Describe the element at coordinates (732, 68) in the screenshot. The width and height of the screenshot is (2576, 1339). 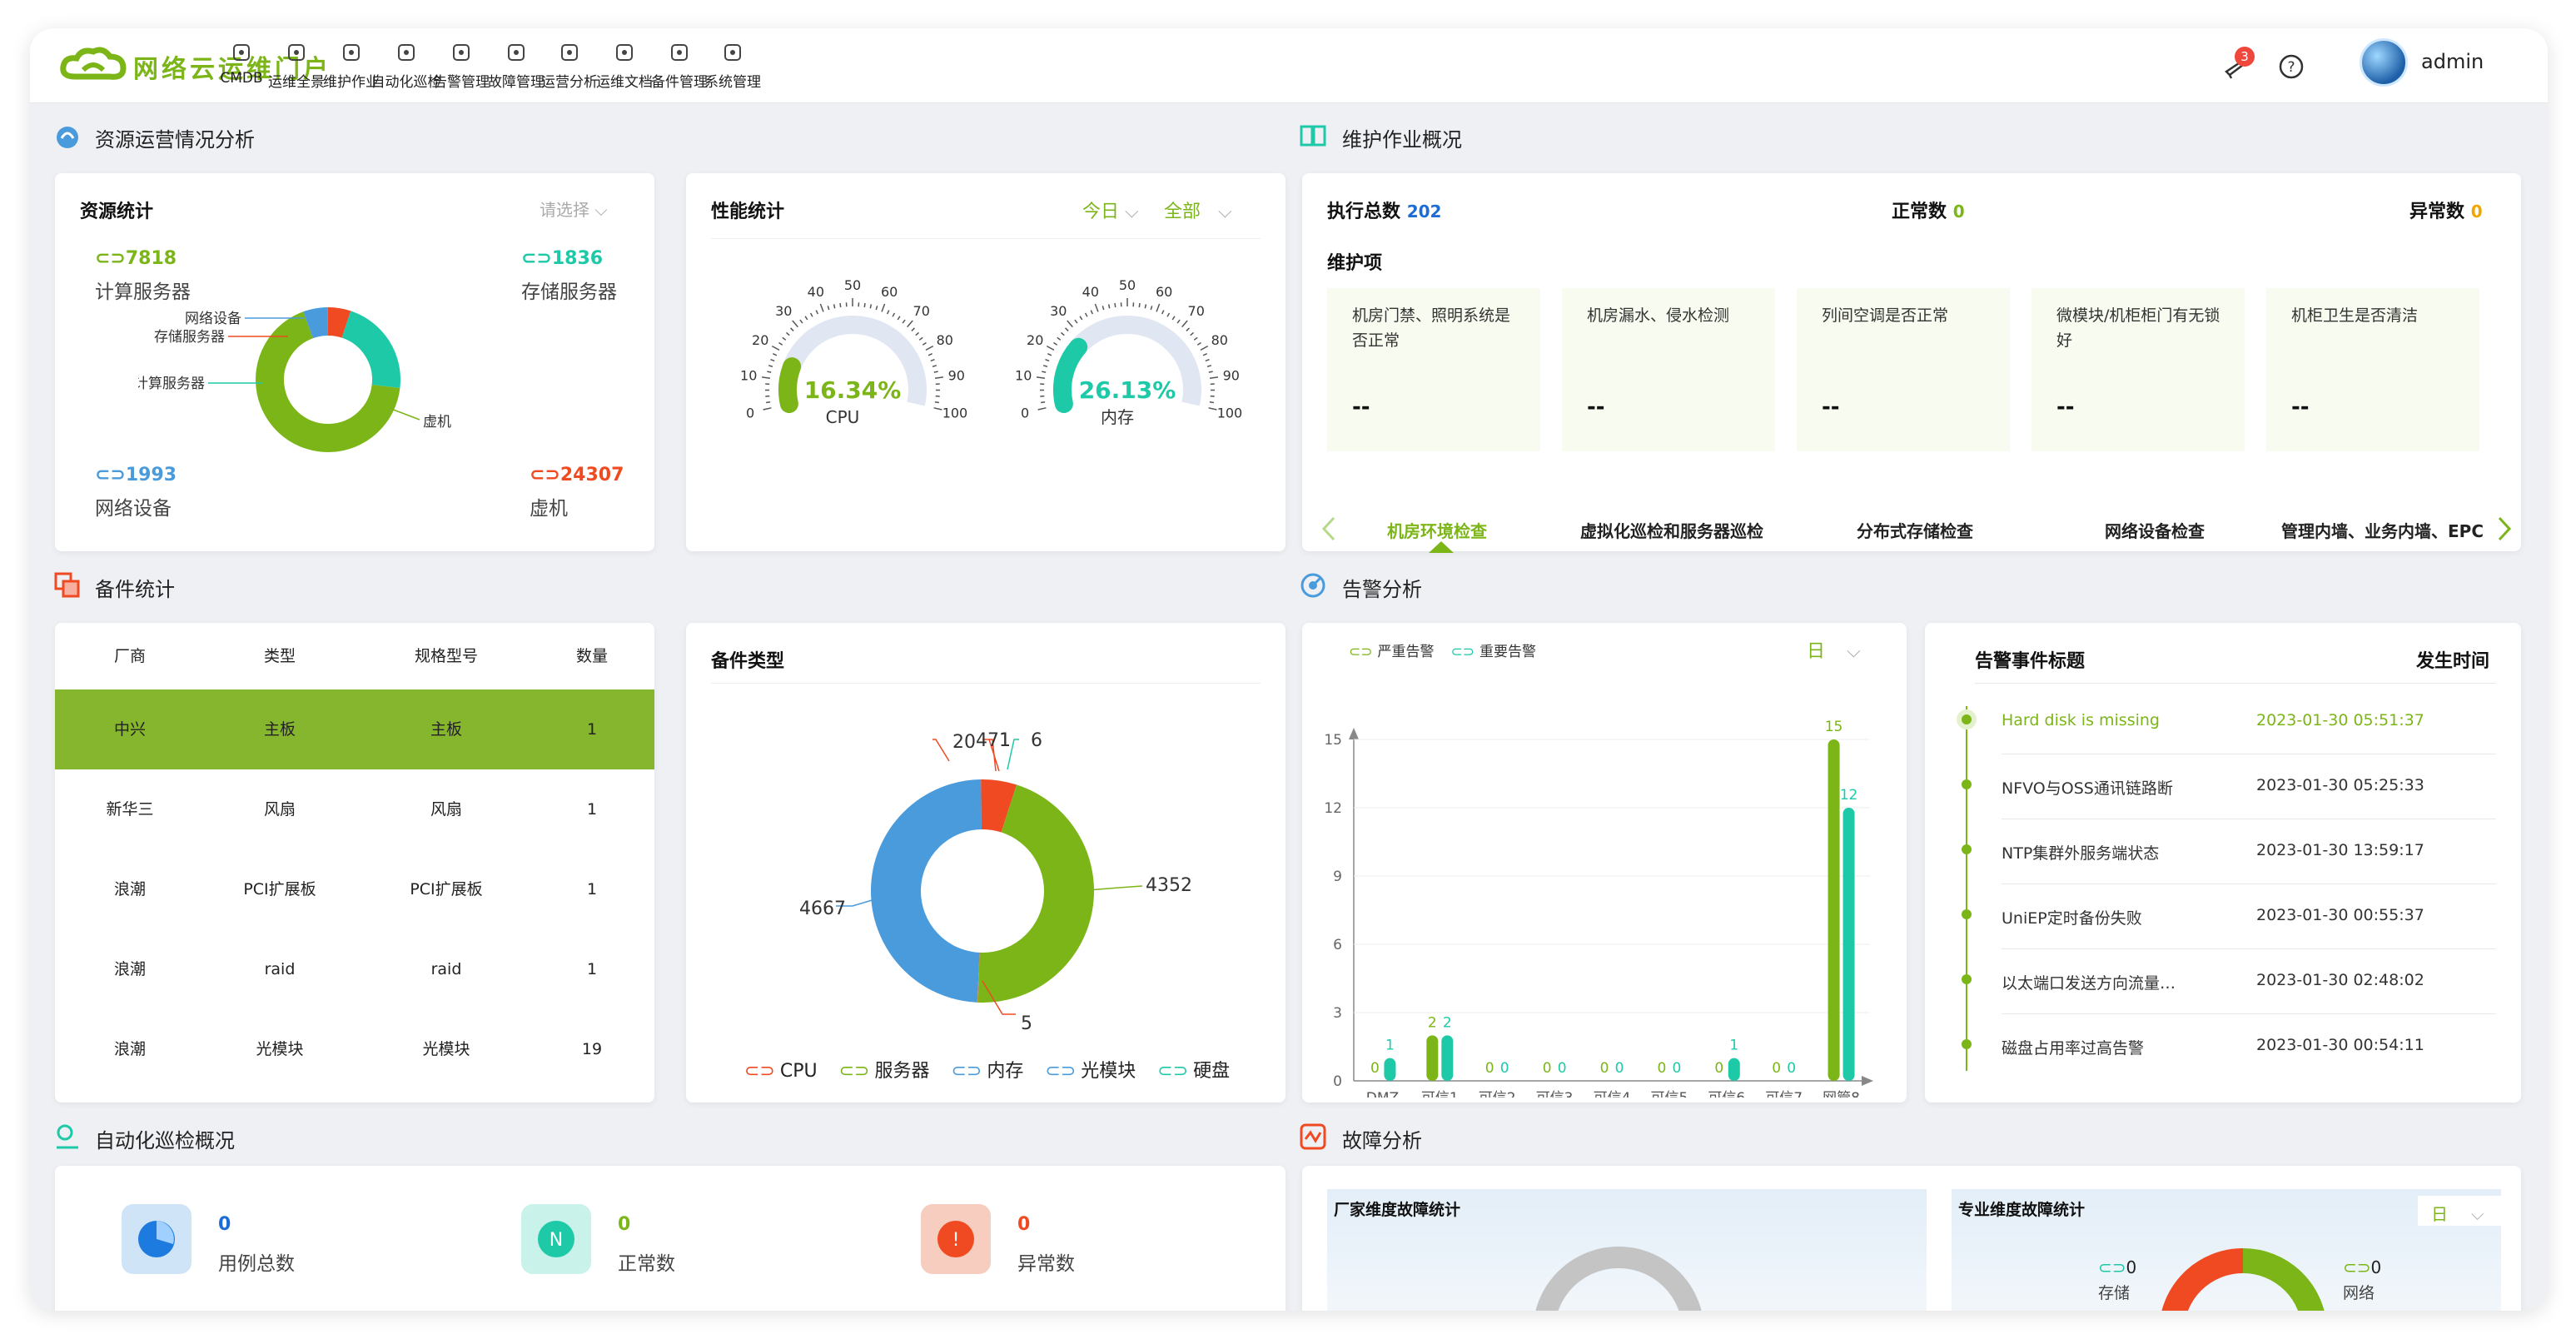
I see `nav-user: 系统管理` at that location.